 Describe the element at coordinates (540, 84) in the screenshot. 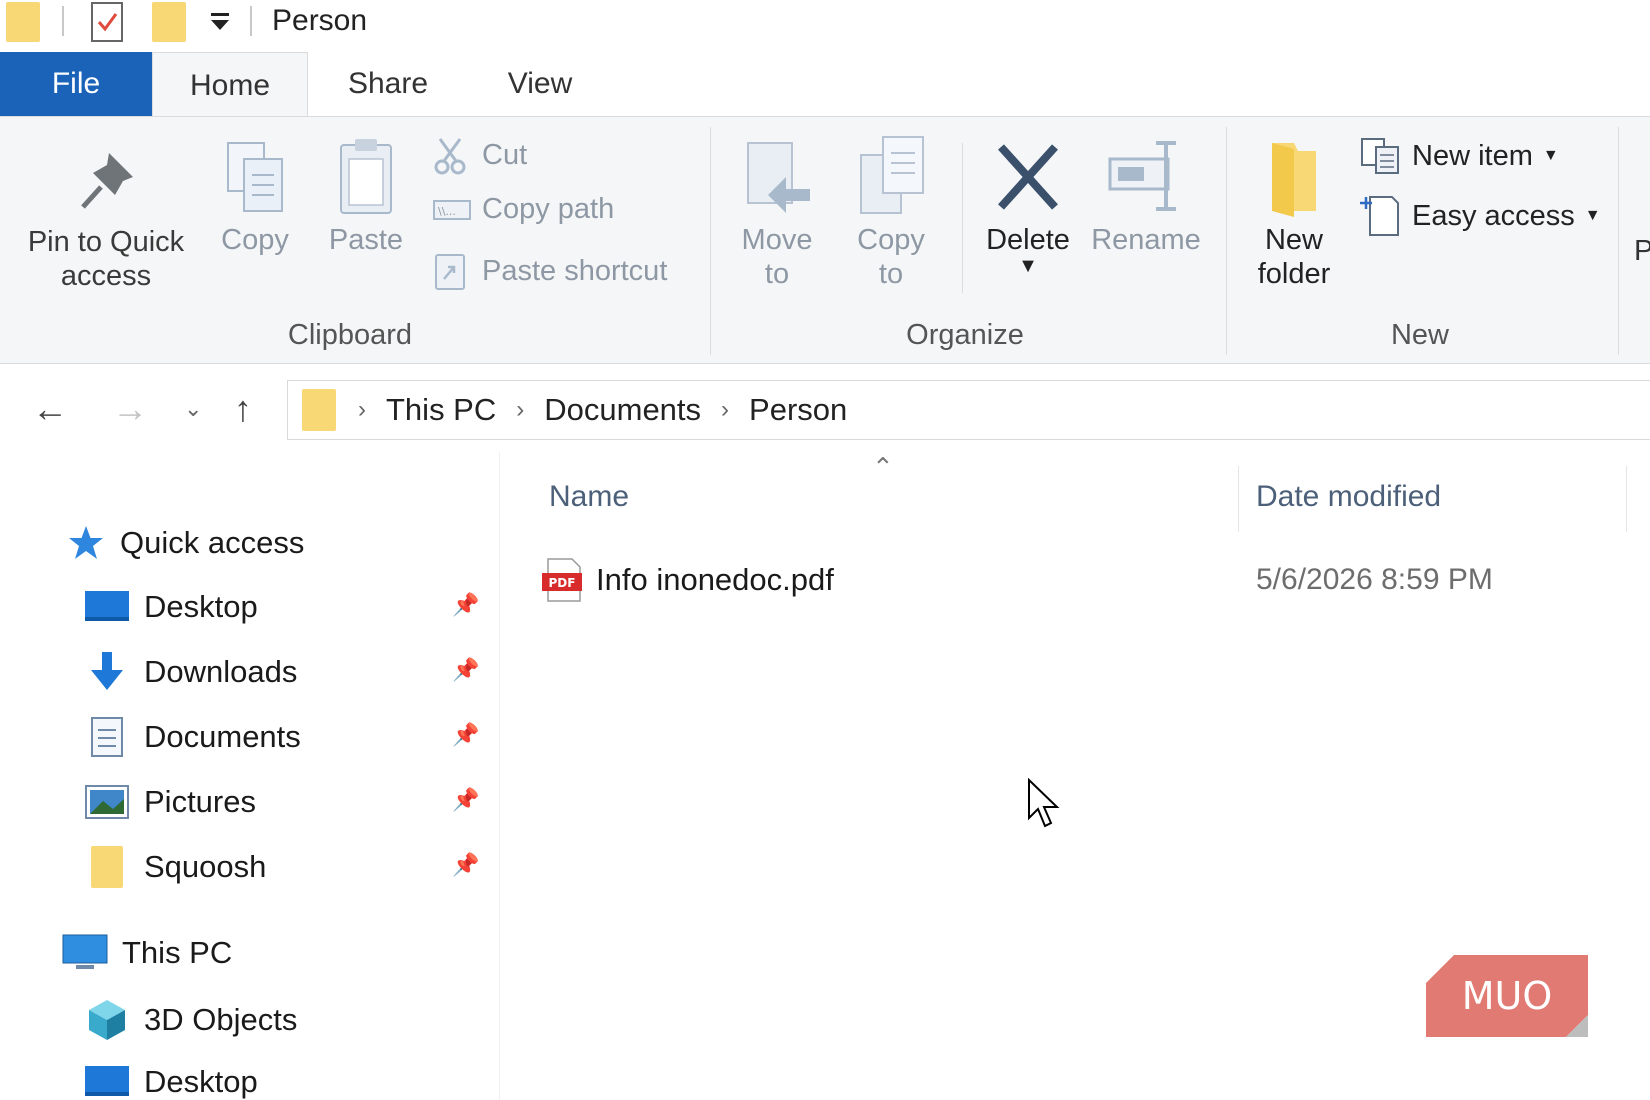

I see `tab-view: View` at that location.